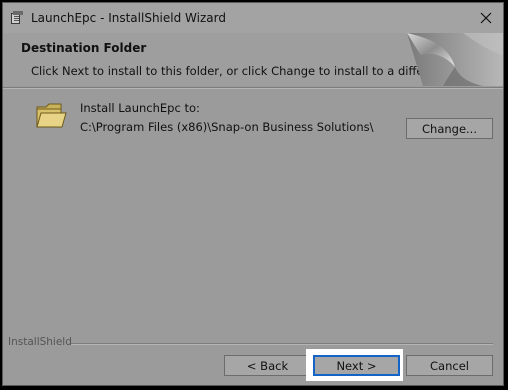 Image resolution: width=508 pixels, height=390 pixels. What do you see at coordinates (253, 88) in the screenshot?
I see `banner-divider` at bounding box center [253, 88].